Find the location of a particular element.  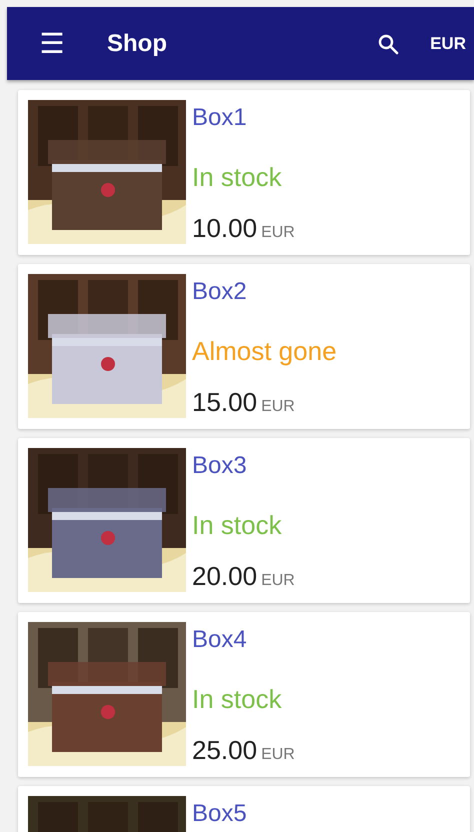

price: 25.00 is located at coordinates (225, 750).